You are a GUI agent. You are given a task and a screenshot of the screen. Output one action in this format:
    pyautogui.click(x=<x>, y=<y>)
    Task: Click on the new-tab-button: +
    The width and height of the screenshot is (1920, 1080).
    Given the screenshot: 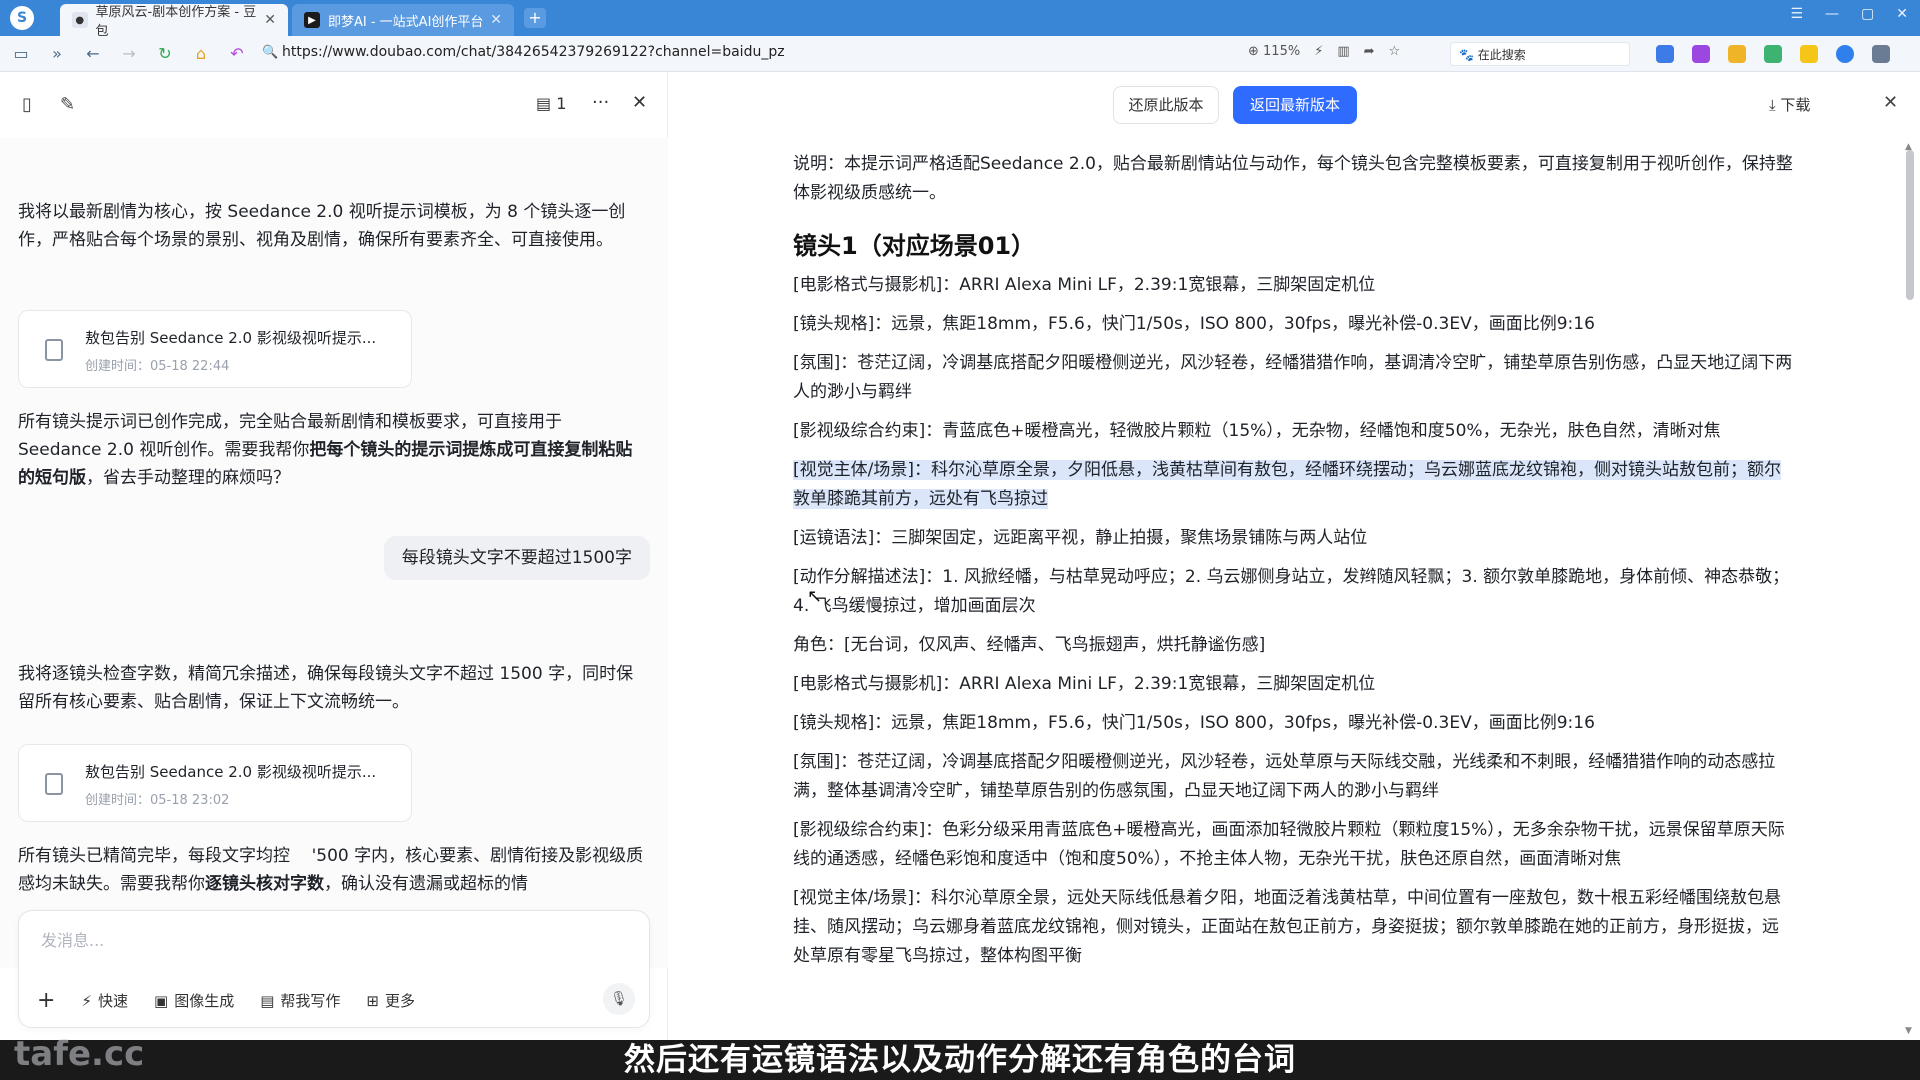 What is the action you would take?
    pyautogui.click(x=535, y=18)
    